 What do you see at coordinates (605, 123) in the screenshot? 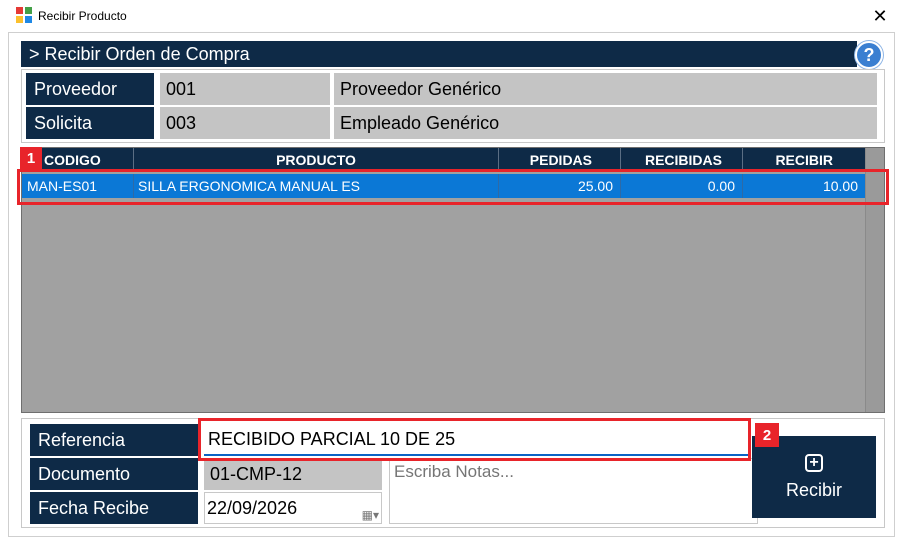
I see `solicita-name-field: Empleado Genérico` at bounding box center [605, 123].